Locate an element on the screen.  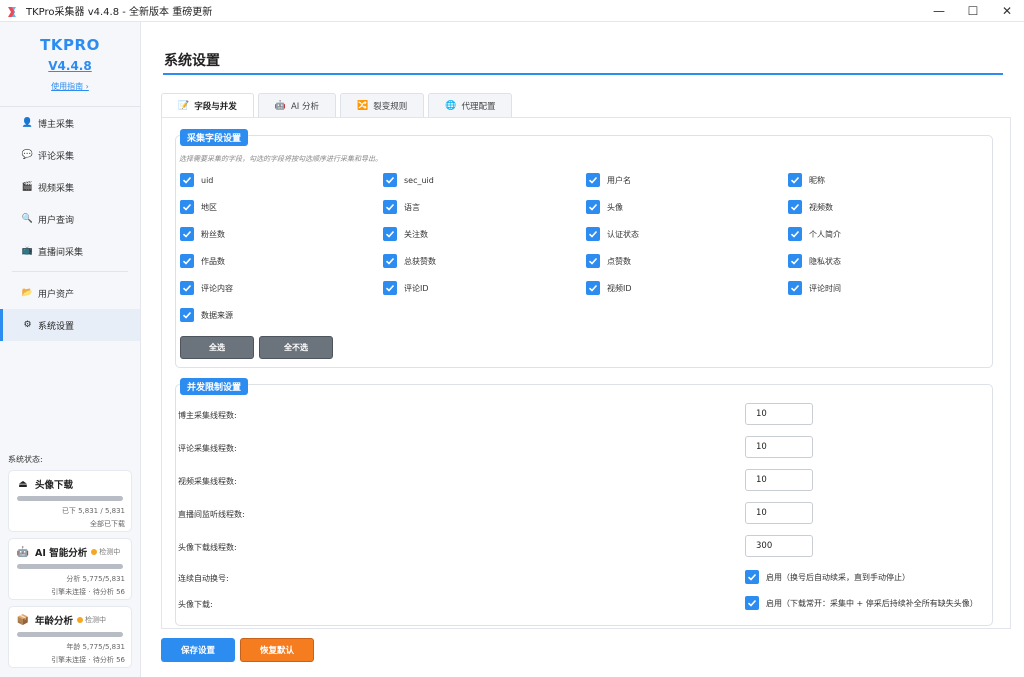
sidebar-item-live: 📺 直播间采集 is located at coordinates (70, 251).